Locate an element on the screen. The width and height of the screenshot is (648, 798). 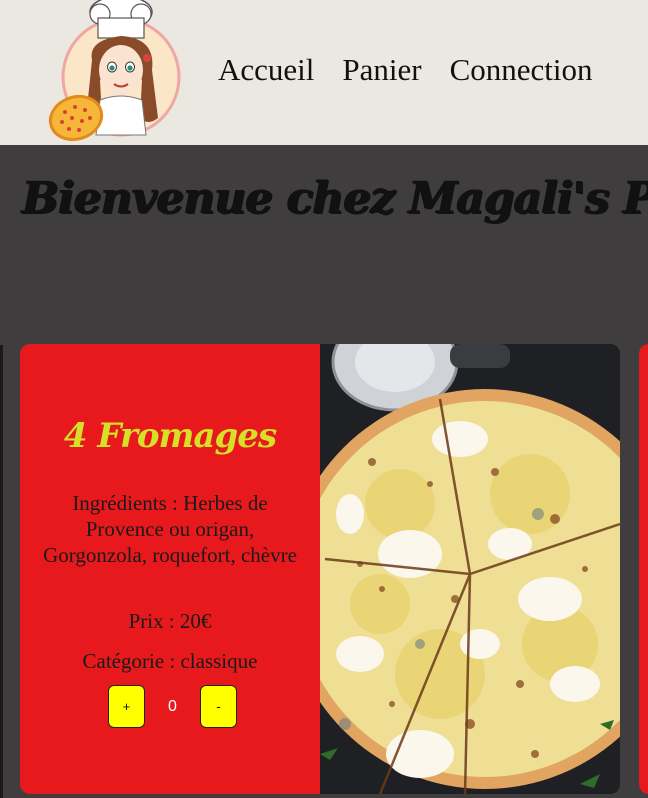
nav-link-accueil: Accueil is located at coordinates (266, 70).